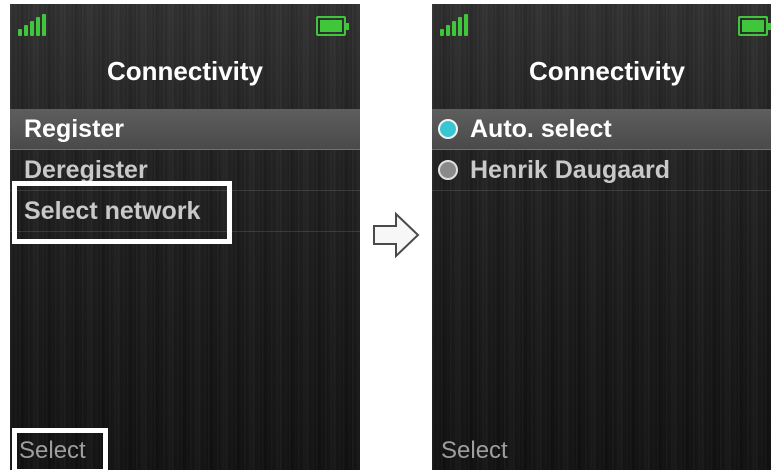 The image size is (771, 471). I want to click on menu-item-register: Register, so click(185, 129).